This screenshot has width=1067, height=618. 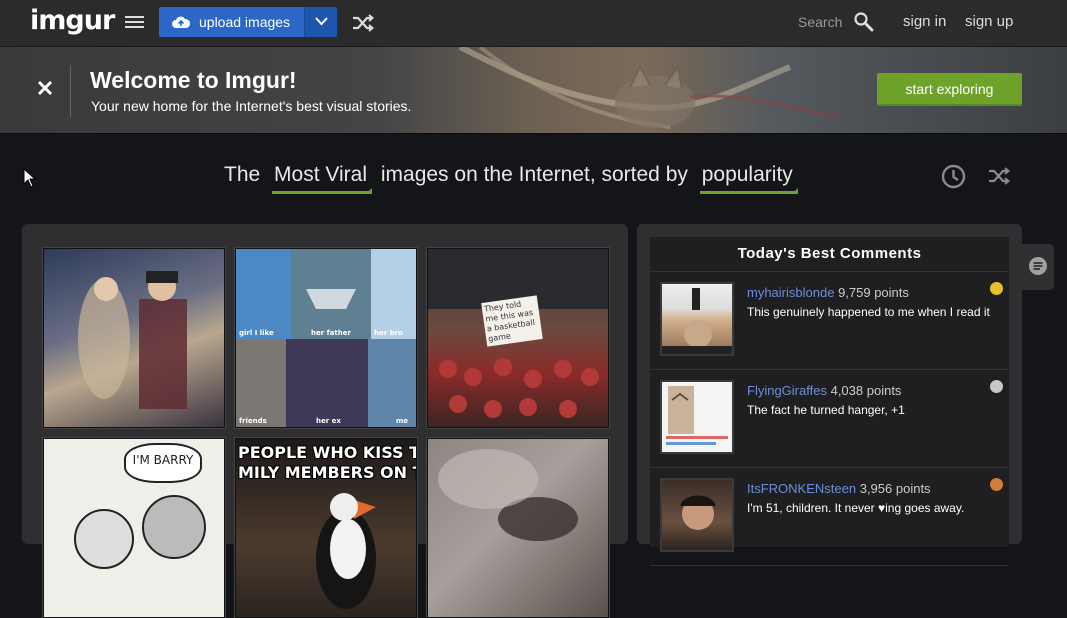 I want to click on sort-selector: popularity, so click(x=748, y=178).